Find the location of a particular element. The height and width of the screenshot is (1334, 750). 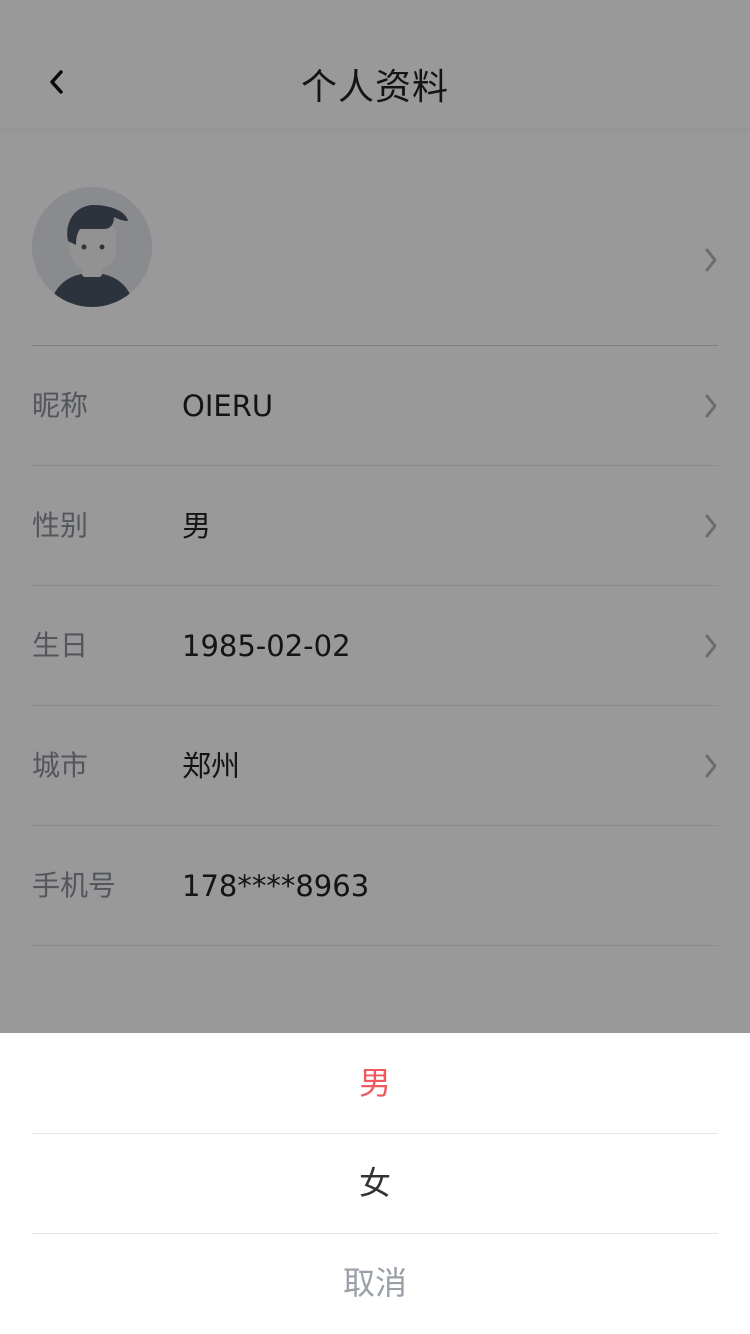

option-male: 男 is located at coordinates (375, 1083).